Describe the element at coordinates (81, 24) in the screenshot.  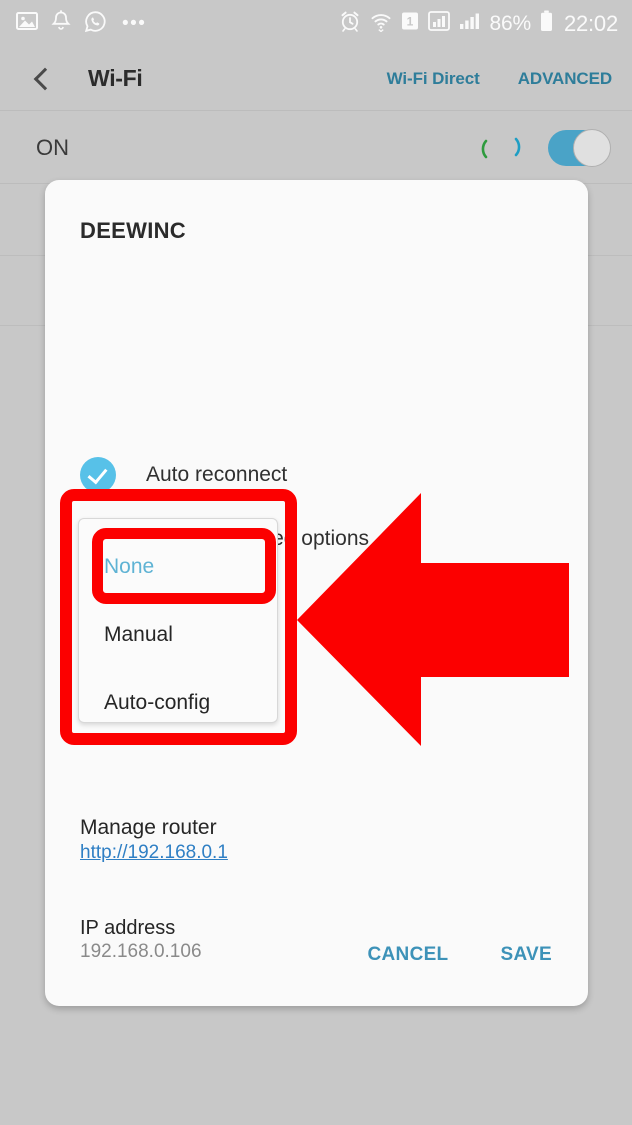
I see `status-bar-left-icons: •••` at that location.